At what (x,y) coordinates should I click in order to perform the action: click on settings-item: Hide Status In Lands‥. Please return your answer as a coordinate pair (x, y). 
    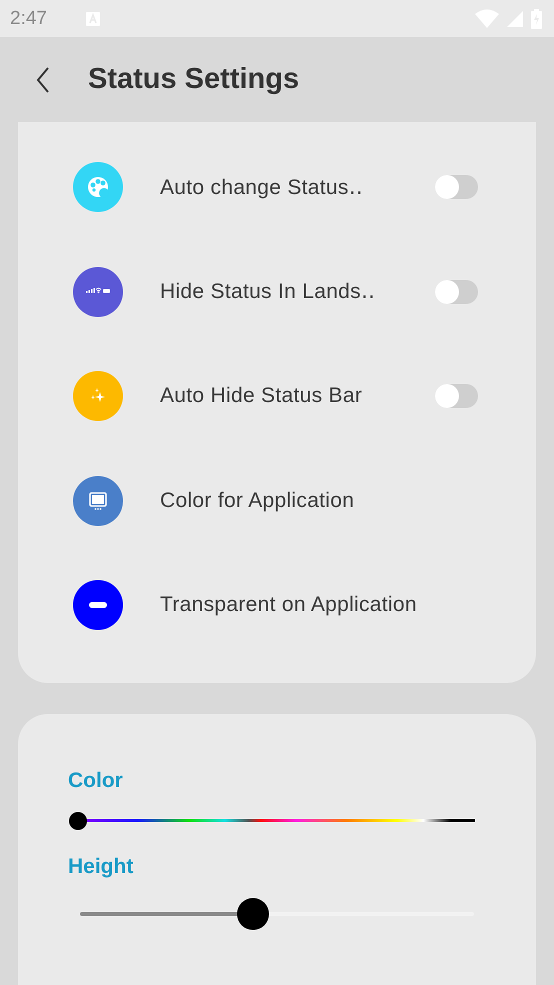
    Looking at the image, I should click on (277, 292).